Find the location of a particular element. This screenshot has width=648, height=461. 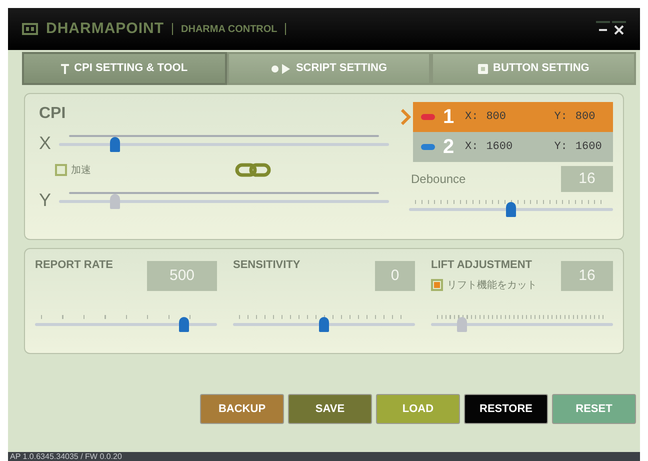

checkbox-label: 加速 is located at coordinates (81, 171).